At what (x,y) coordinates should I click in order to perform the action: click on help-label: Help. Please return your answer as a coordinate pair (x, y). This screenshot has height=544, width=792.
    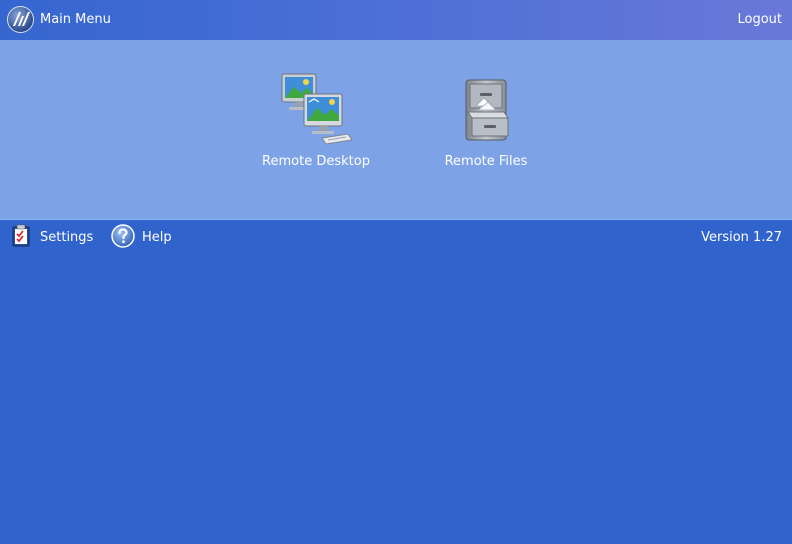
    Looking at the image, I should click on (157, 237).